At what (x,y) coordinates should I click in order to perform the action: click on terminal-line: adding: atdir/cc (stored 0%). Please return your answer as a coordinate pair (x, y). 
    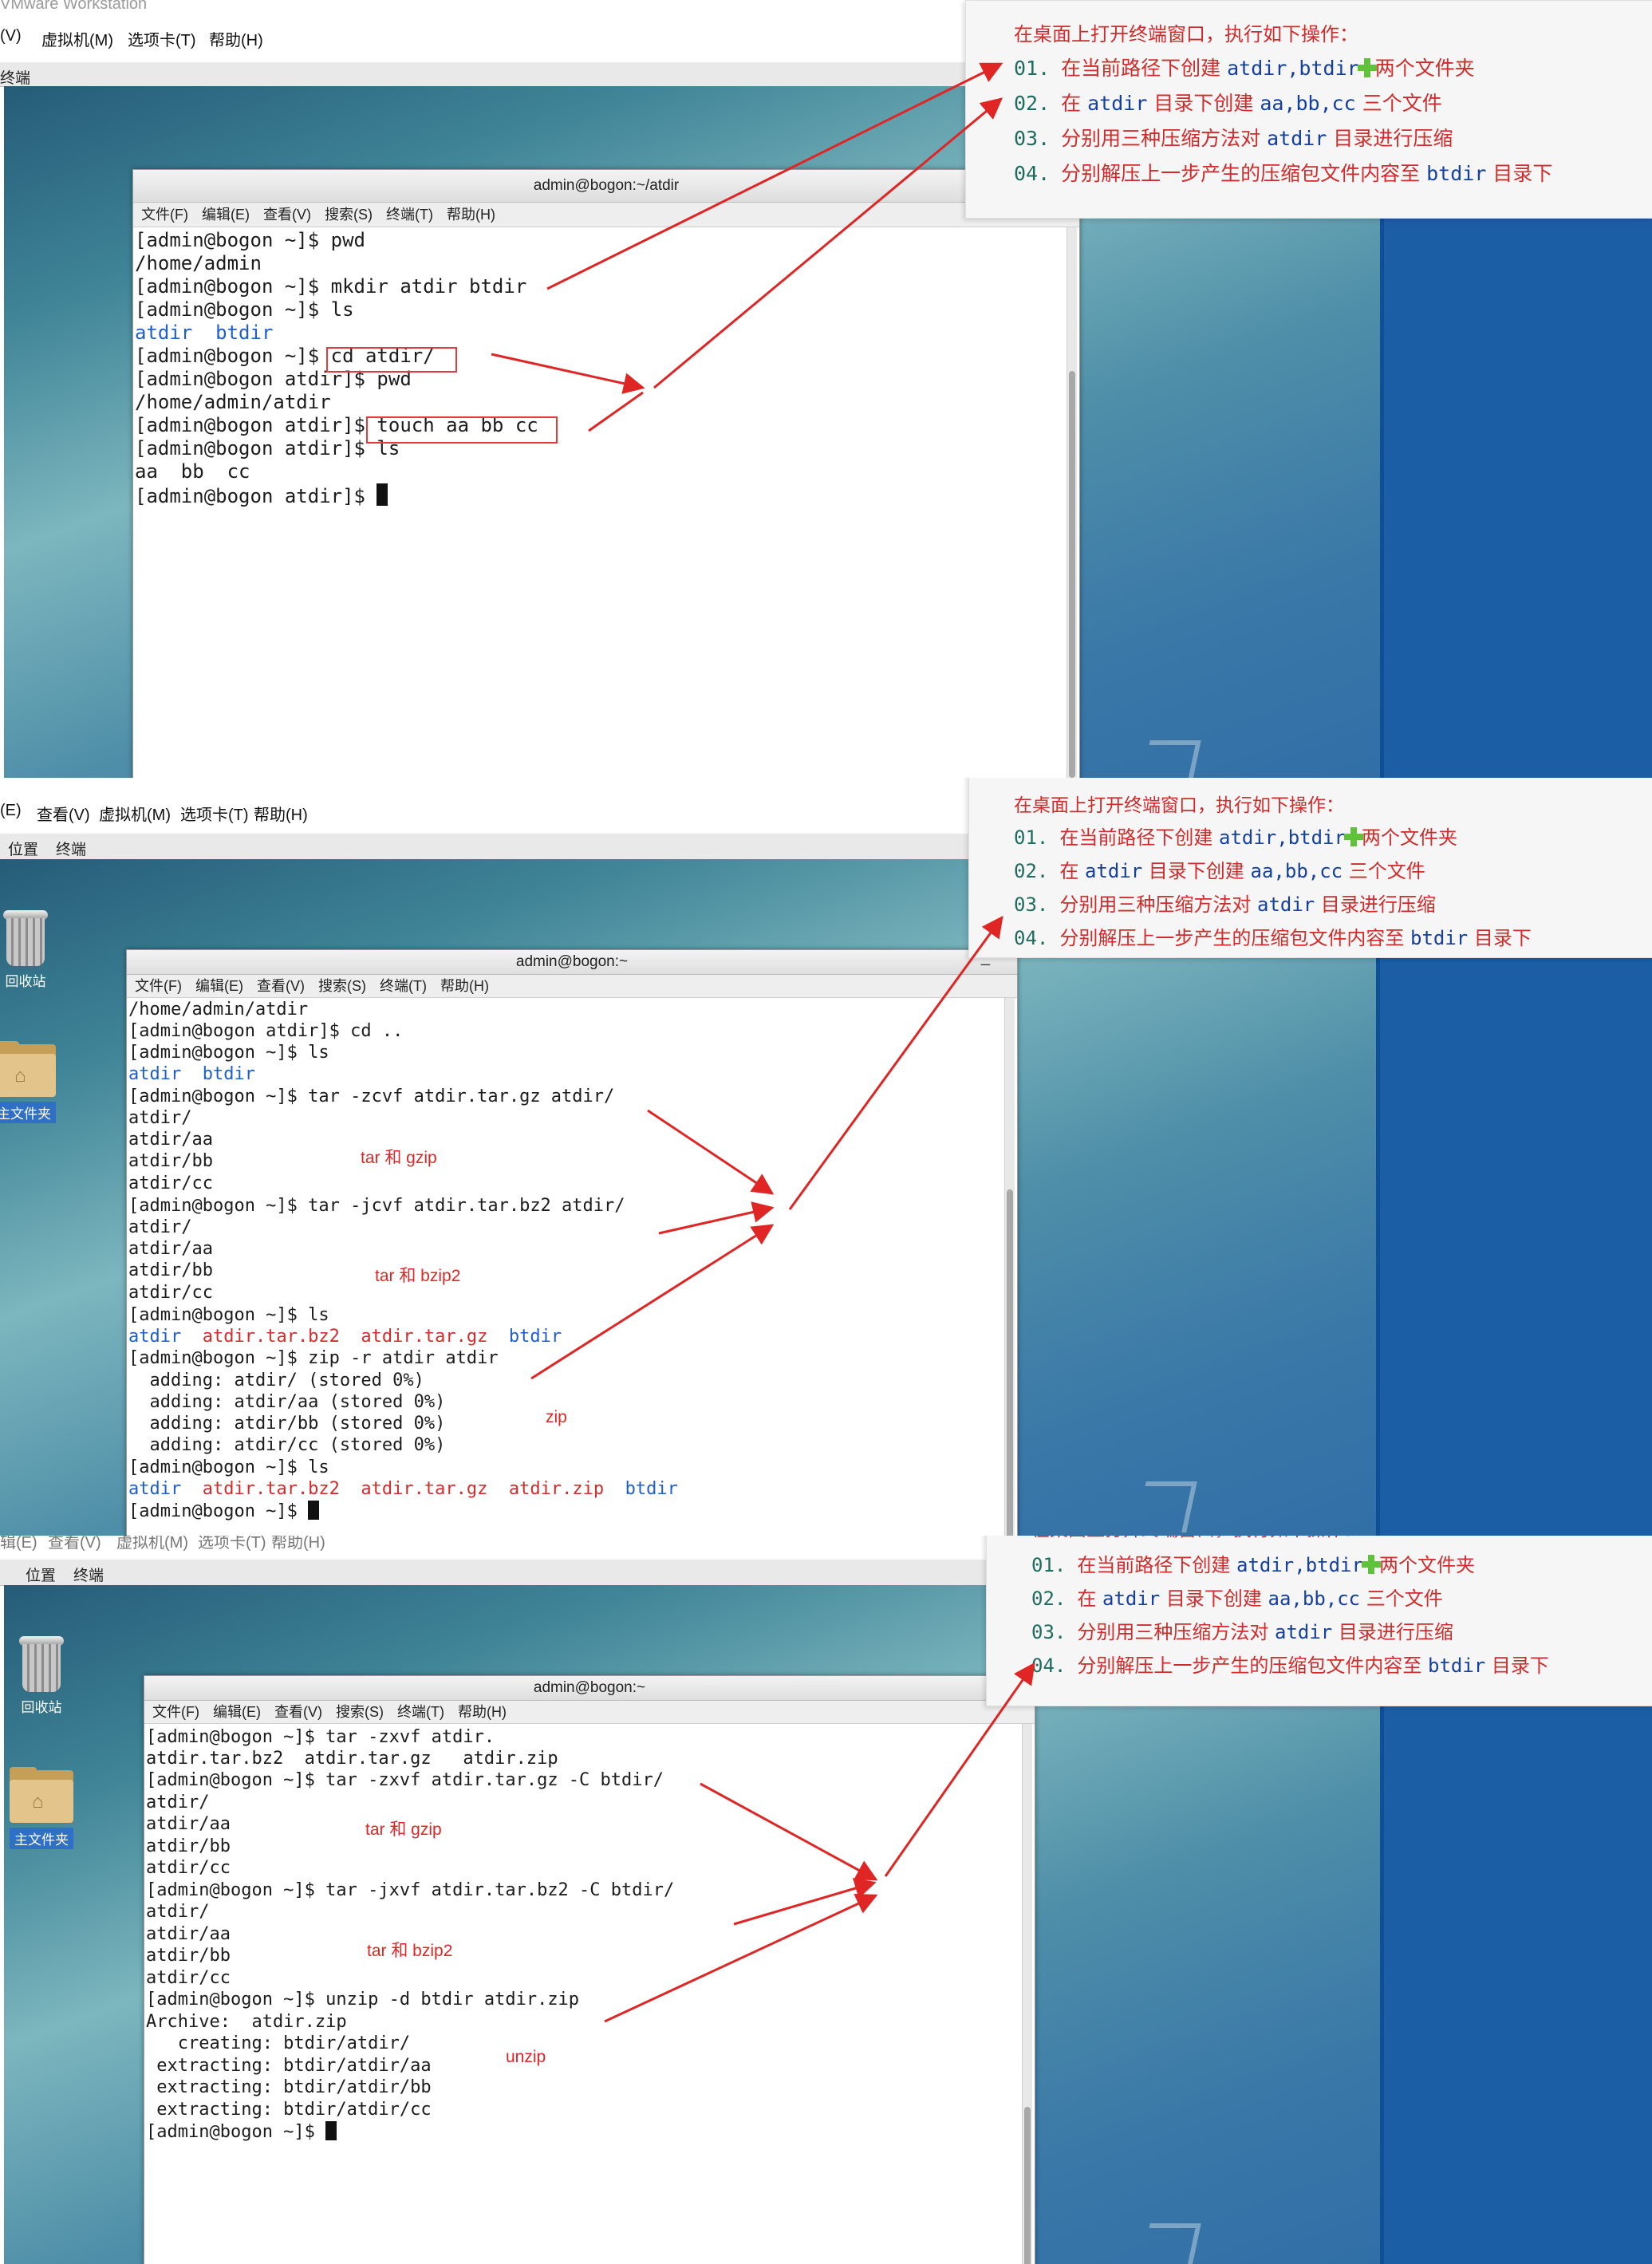
    Looking at the image, I should click on (287, 1445).